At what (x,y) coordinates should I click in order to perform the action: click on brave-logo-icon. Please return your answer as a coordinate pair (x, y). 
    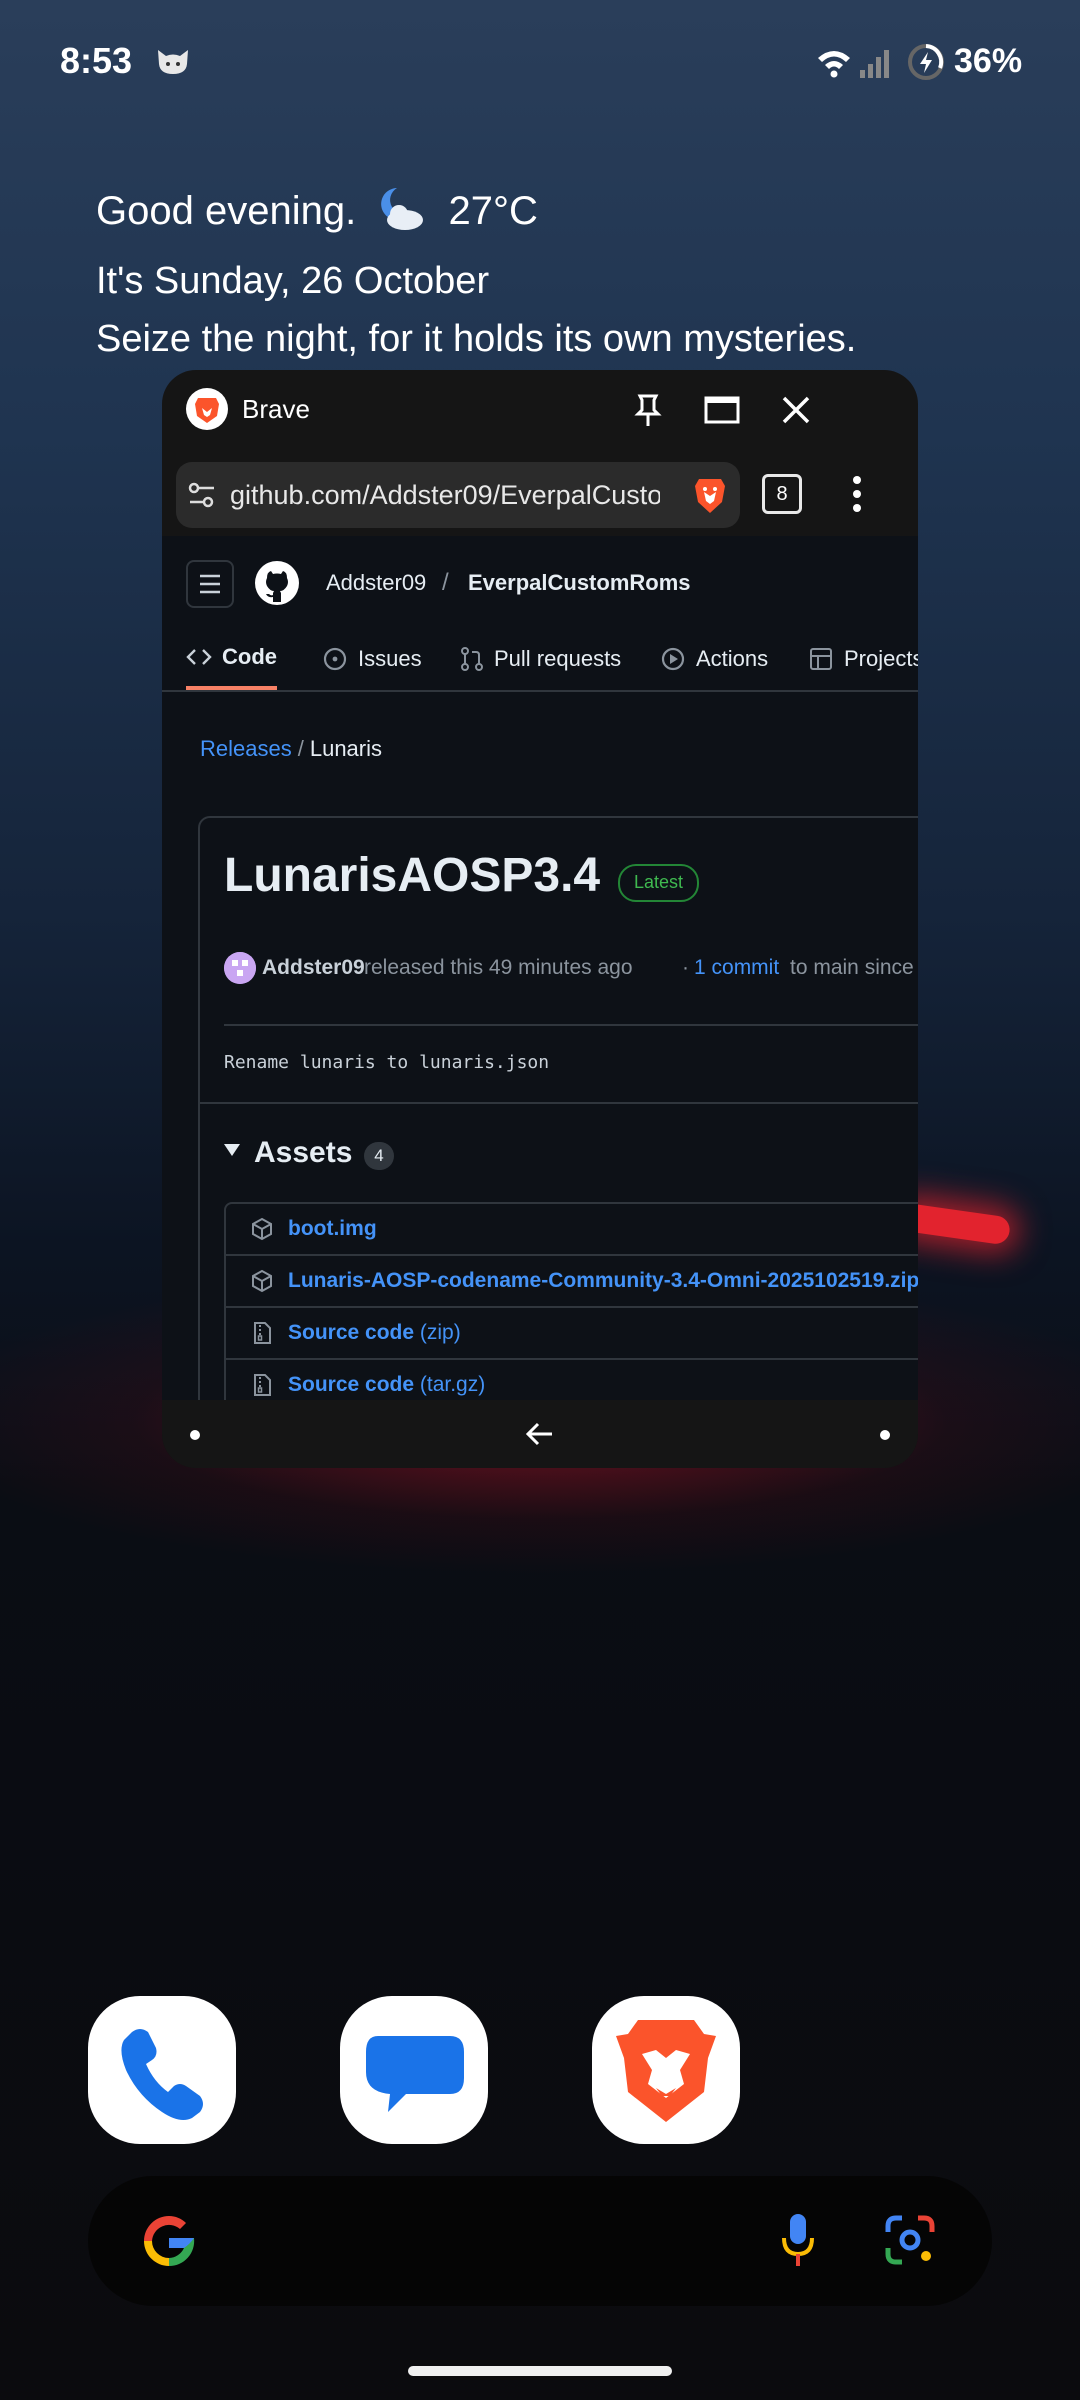
    Looking at the image, I should click on (207, 409).